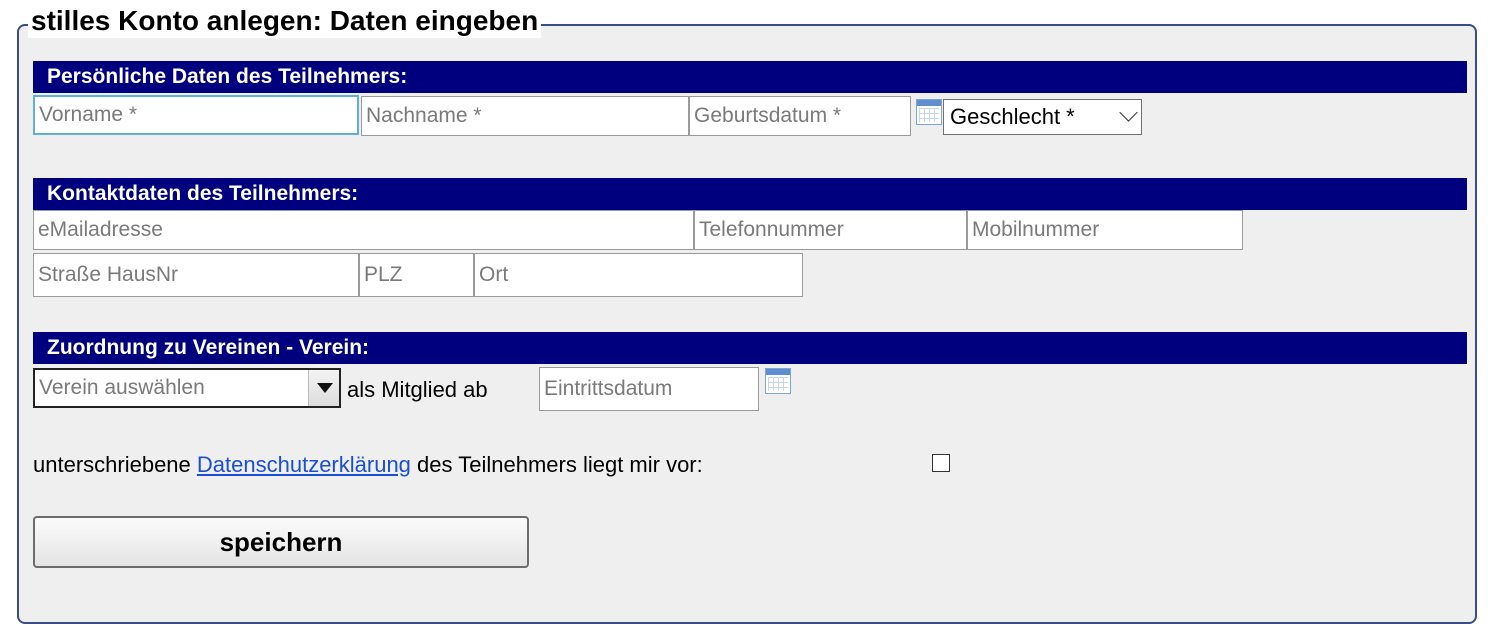 The height and width of the screenshot is (624, 1488). I want to click on plz-field, so click(416, 275).